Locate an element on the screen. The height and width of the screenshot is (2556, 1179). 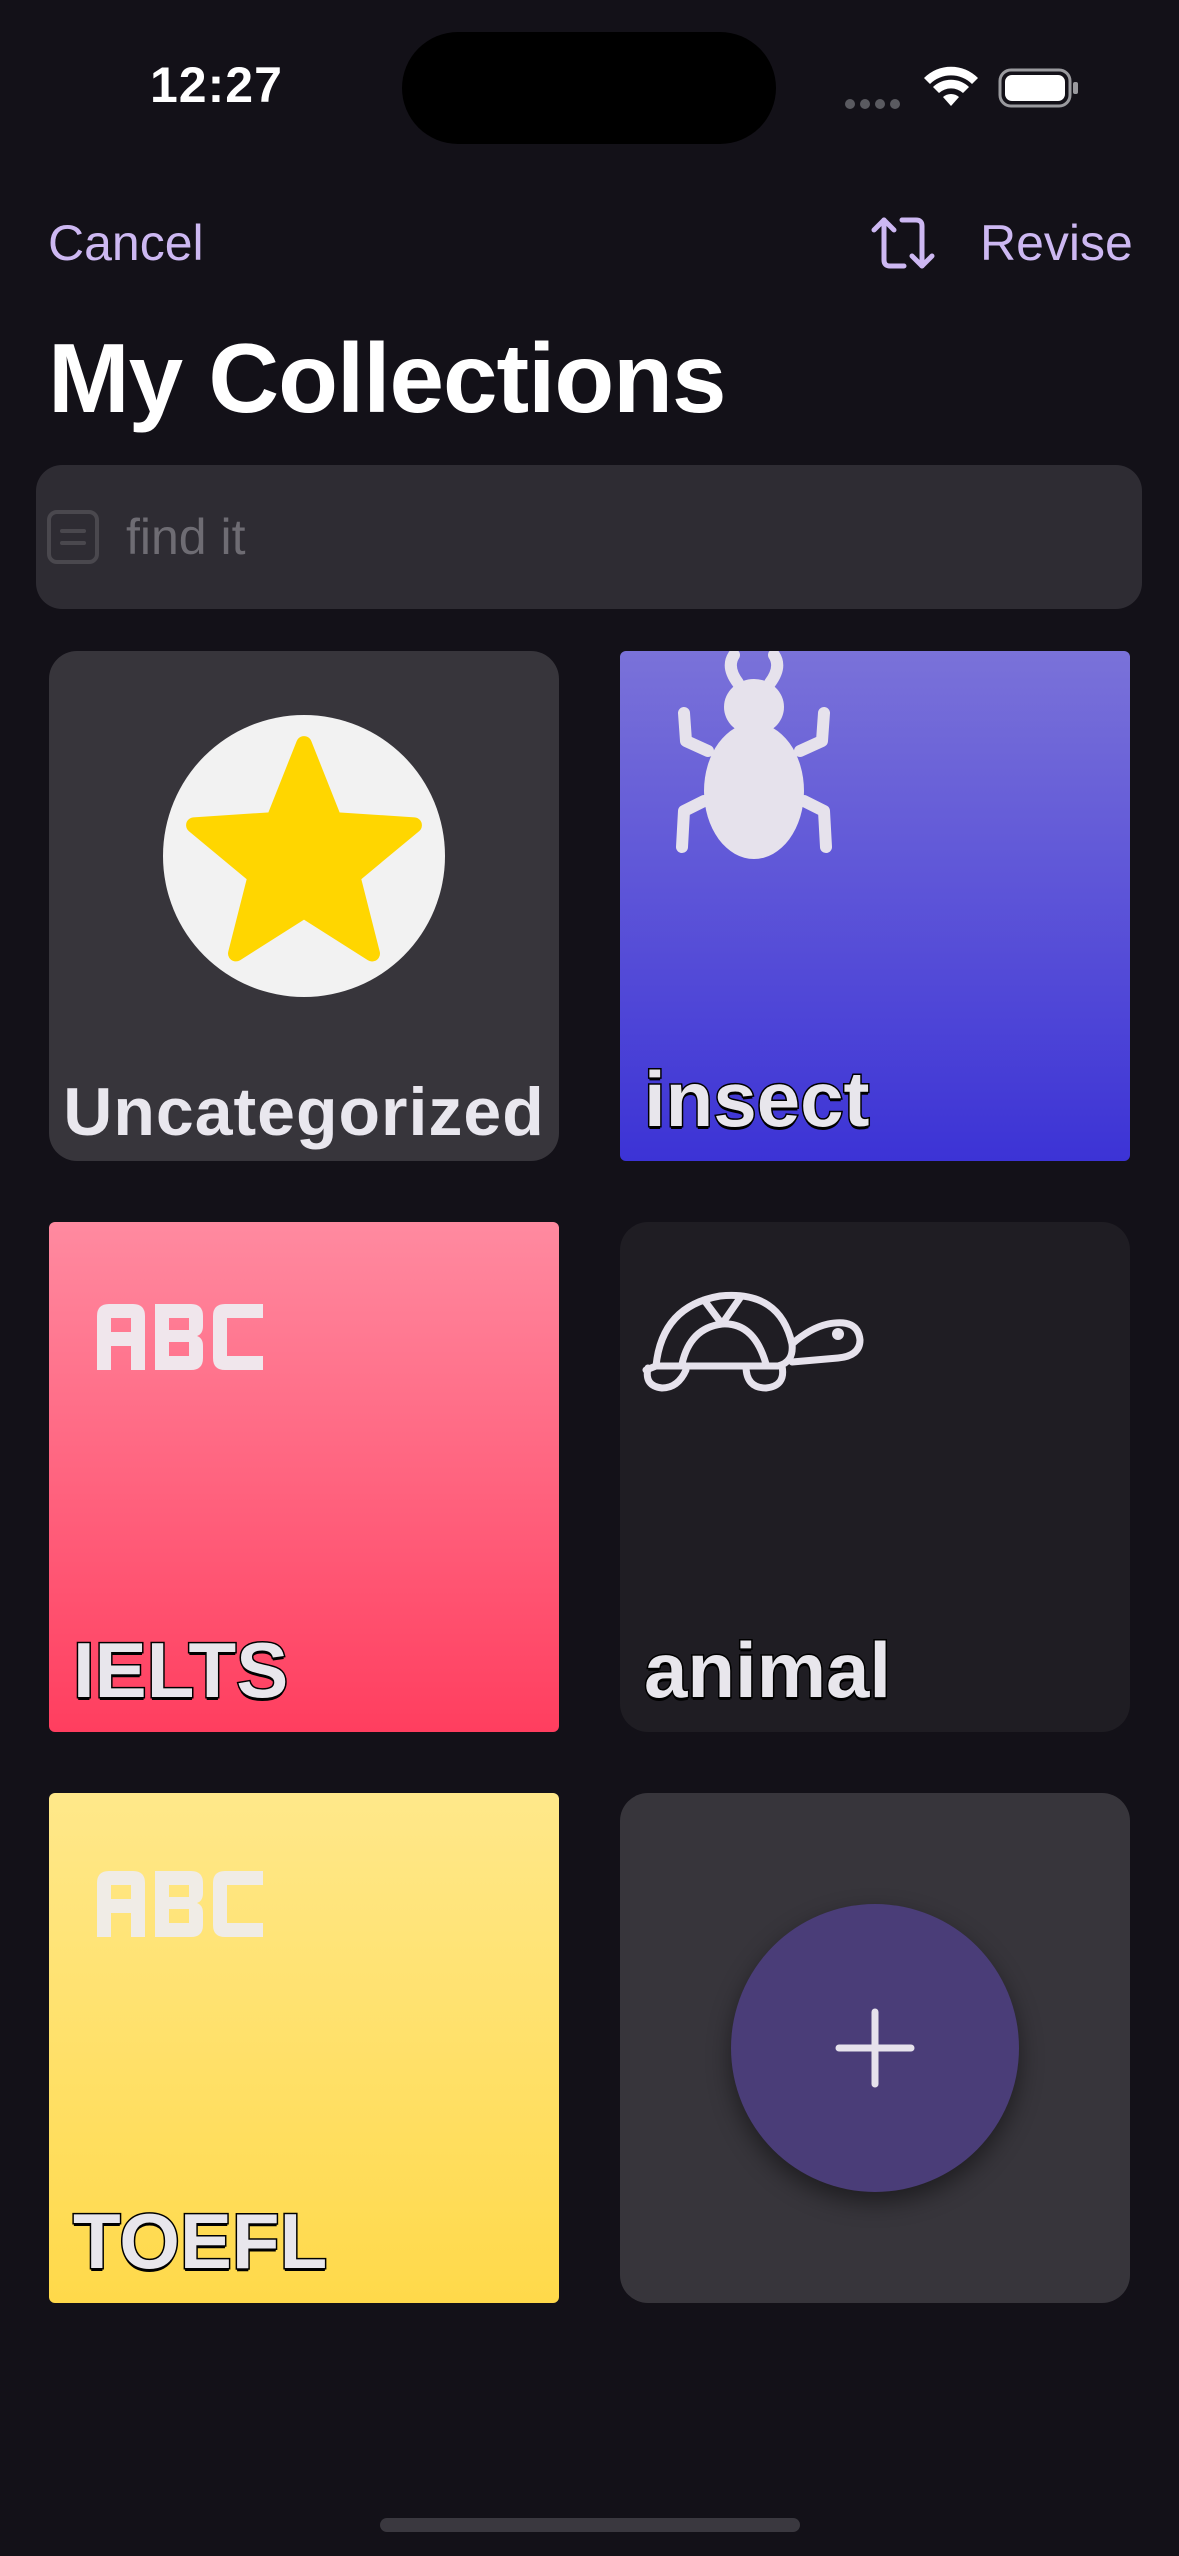
page-title: My Collections is located at coordinates (387, 378).